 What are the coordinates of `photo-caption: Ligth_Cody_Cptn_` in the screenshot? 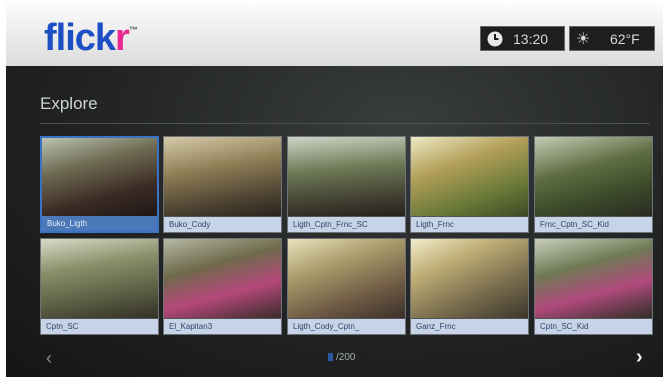 It's located at (346, 326).